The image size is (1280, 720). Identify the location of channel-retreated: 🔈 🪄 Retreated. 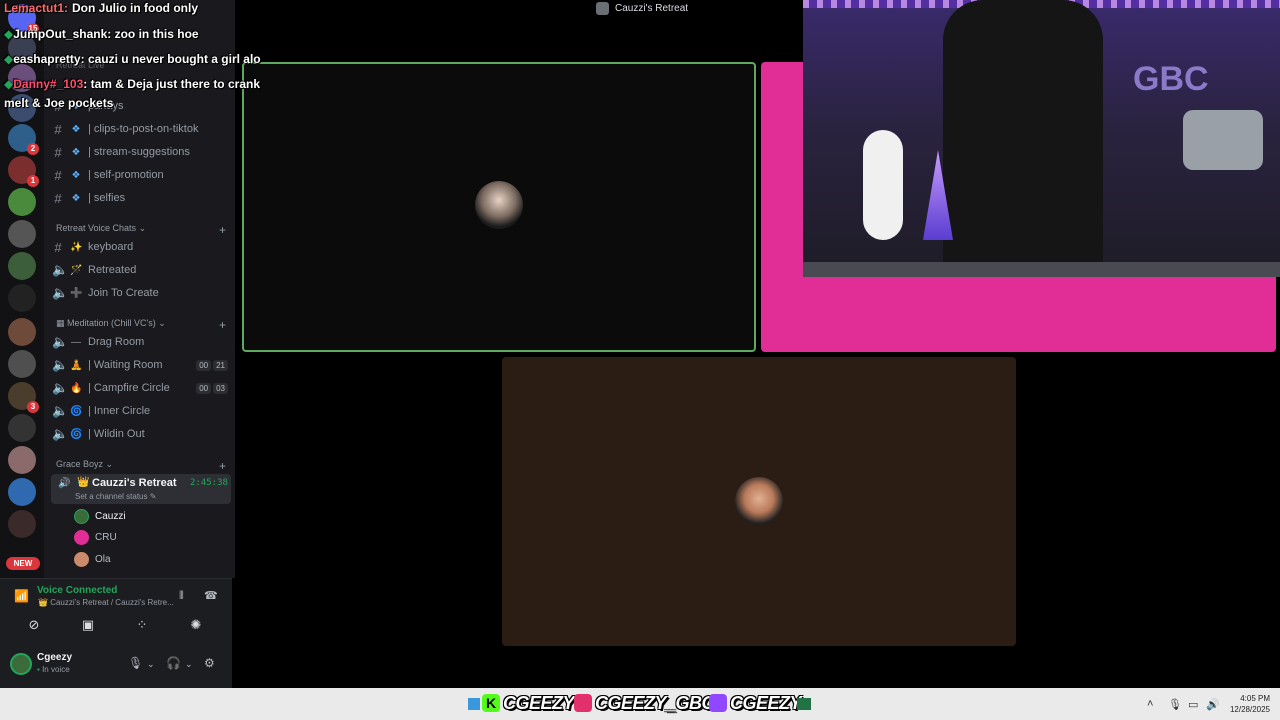
(140, 270).